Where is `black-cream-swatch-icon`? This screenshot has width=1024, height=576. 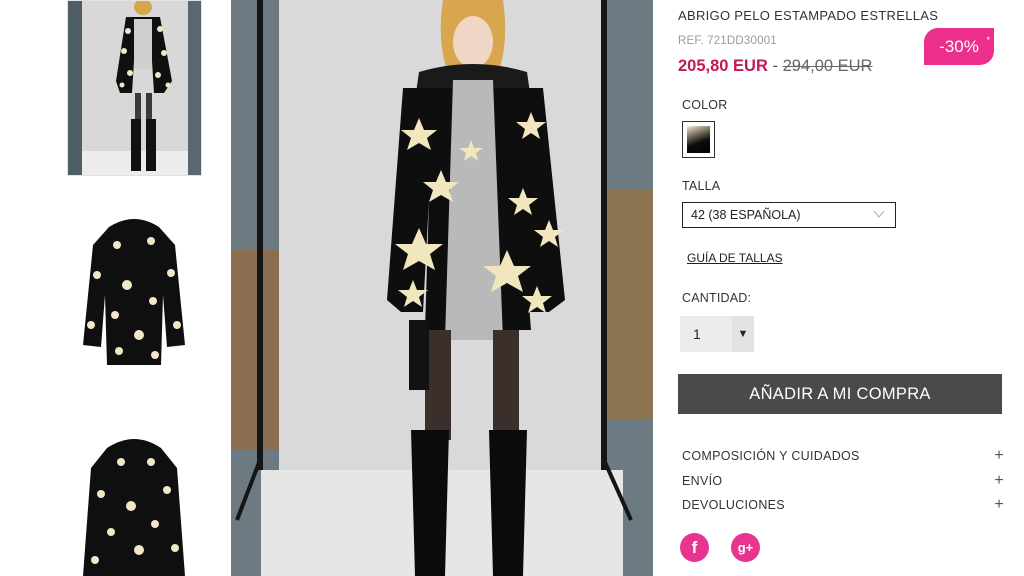 black-cream-swatch-icon is located at coordinates (698, 139).